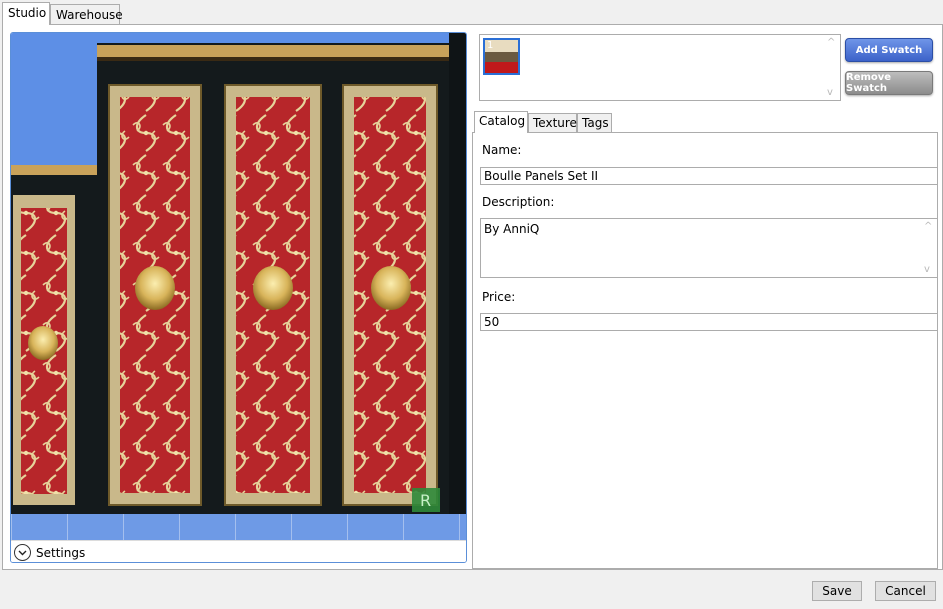  I want to click on watermark-logo: R, so click(426, 500).